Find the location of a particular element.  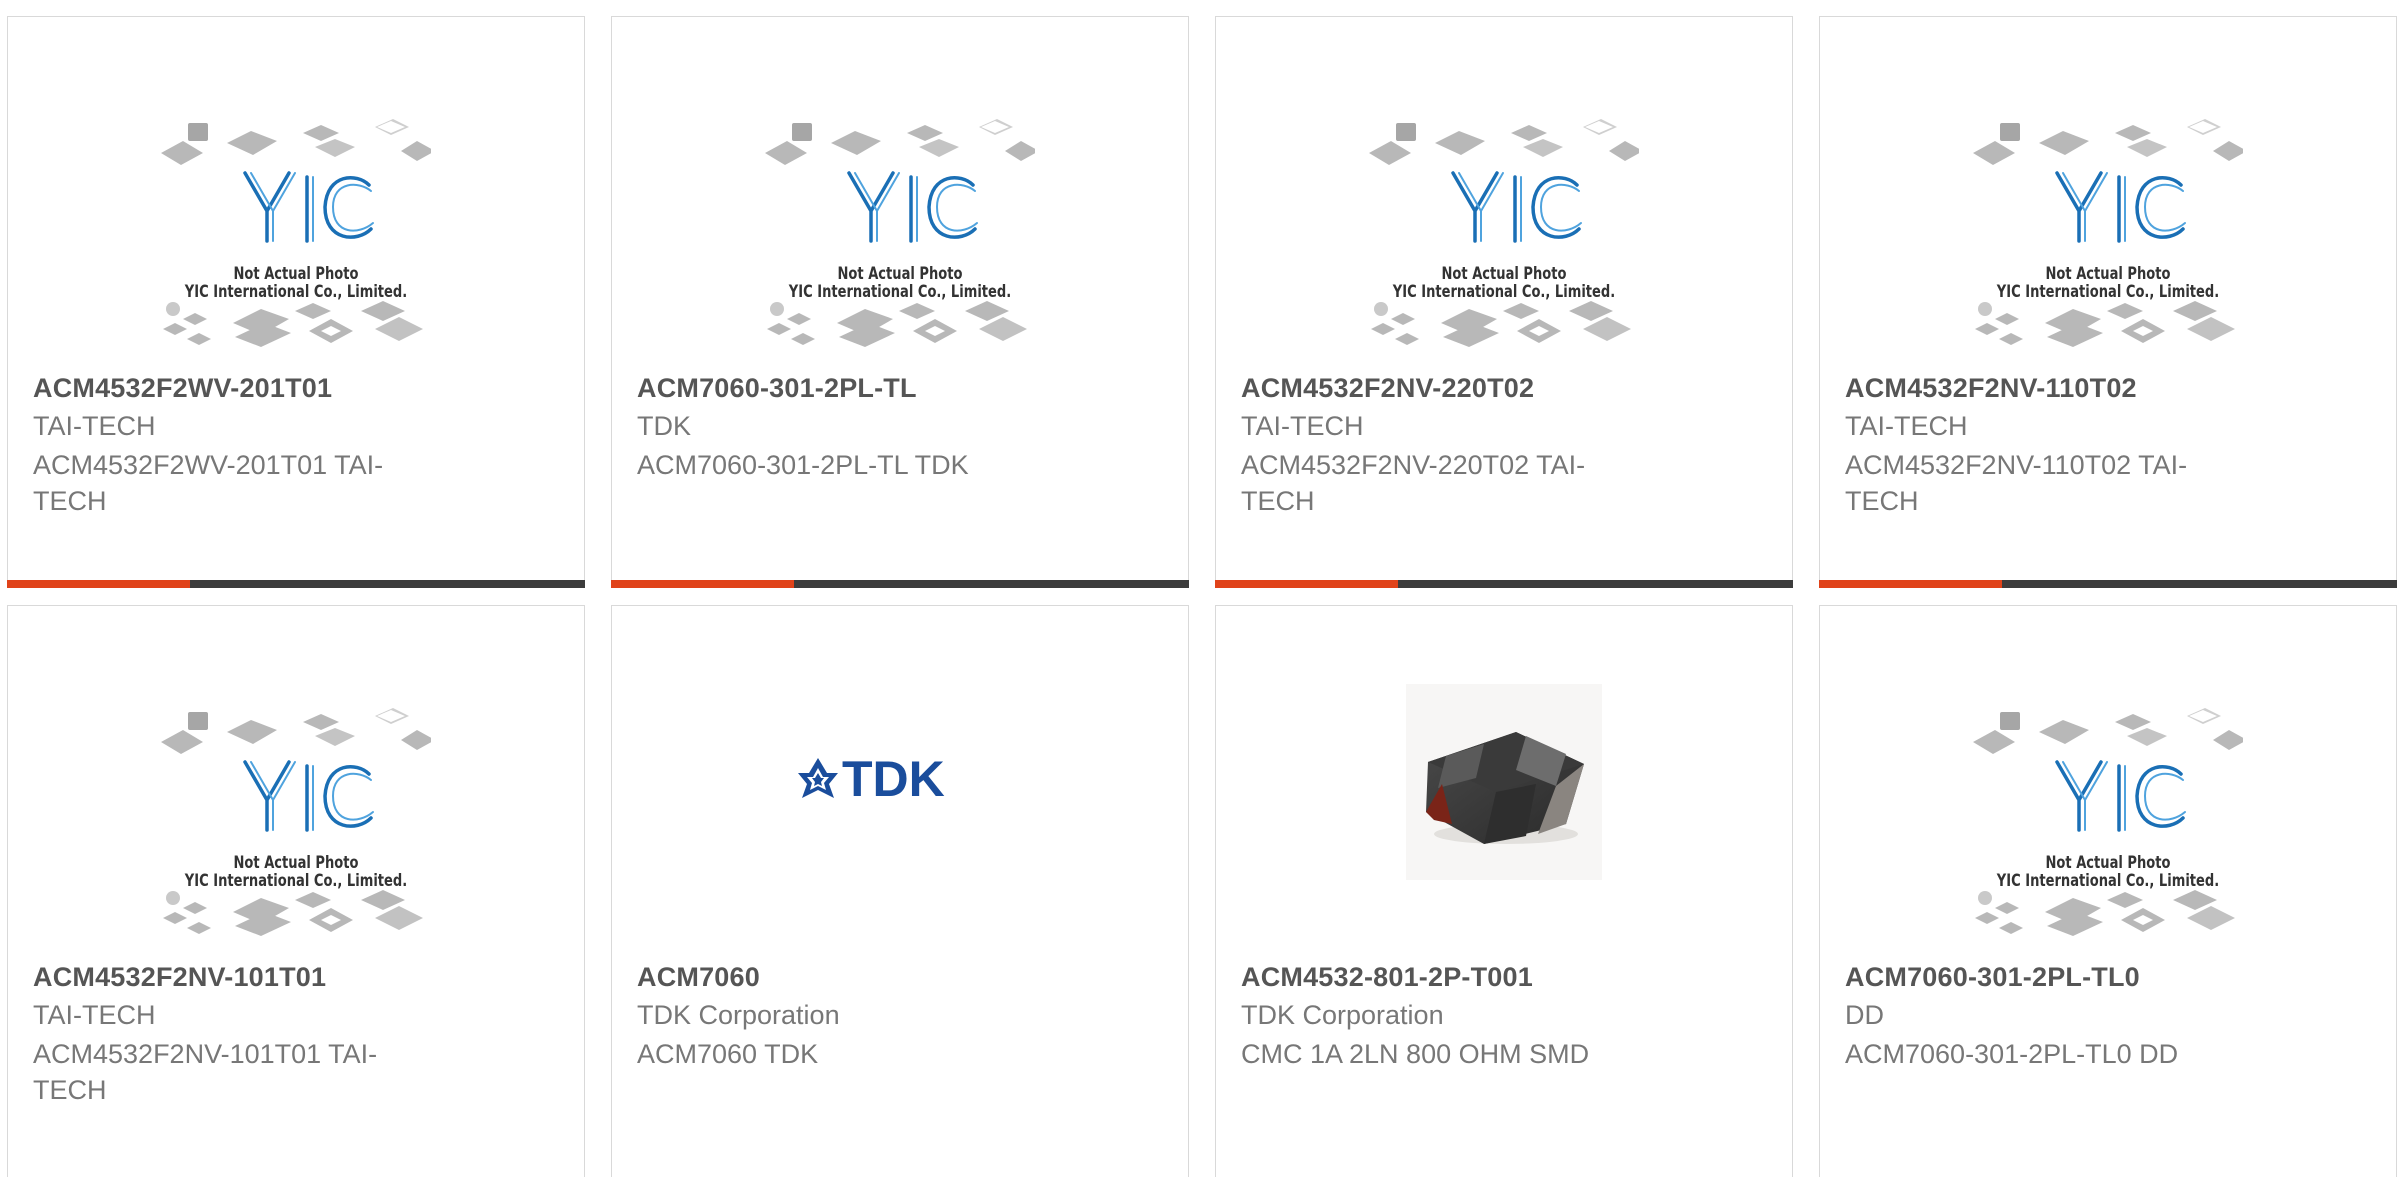

part-number-link: ACM7060-301-2PL-TL is located at coordinates (777, 388).